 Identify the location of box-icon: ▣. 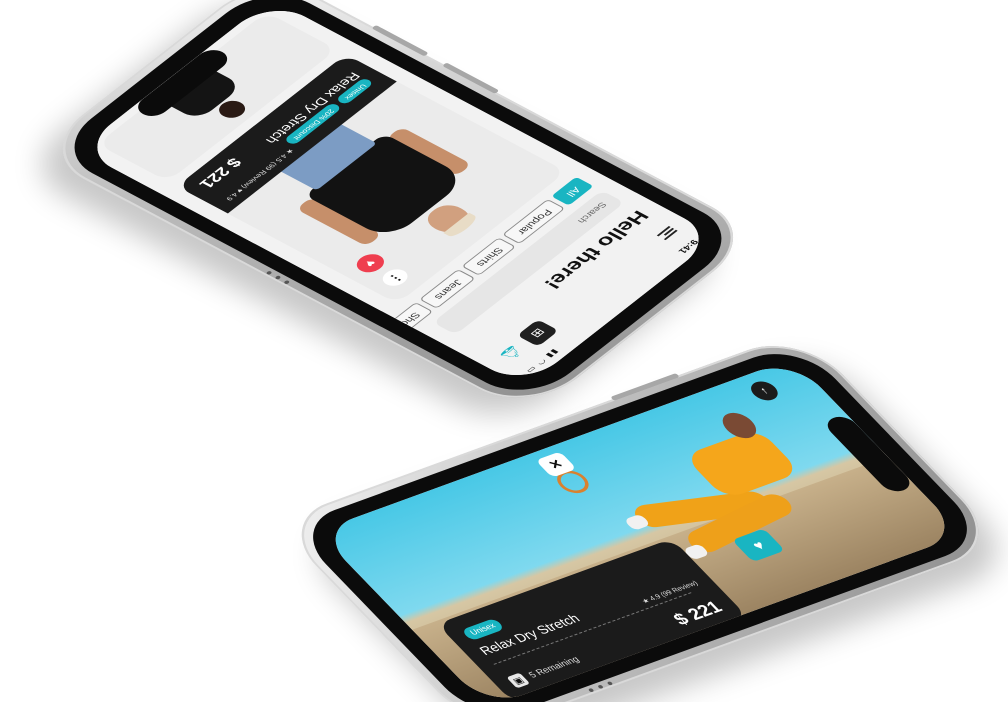
(518, 680).